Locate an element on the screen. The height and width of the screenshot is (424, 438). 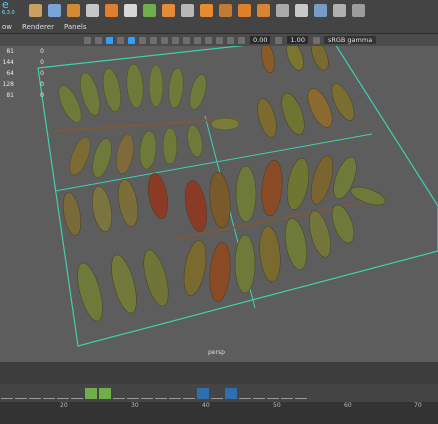
time-tick: 50 is located at coordinates (277, 405).